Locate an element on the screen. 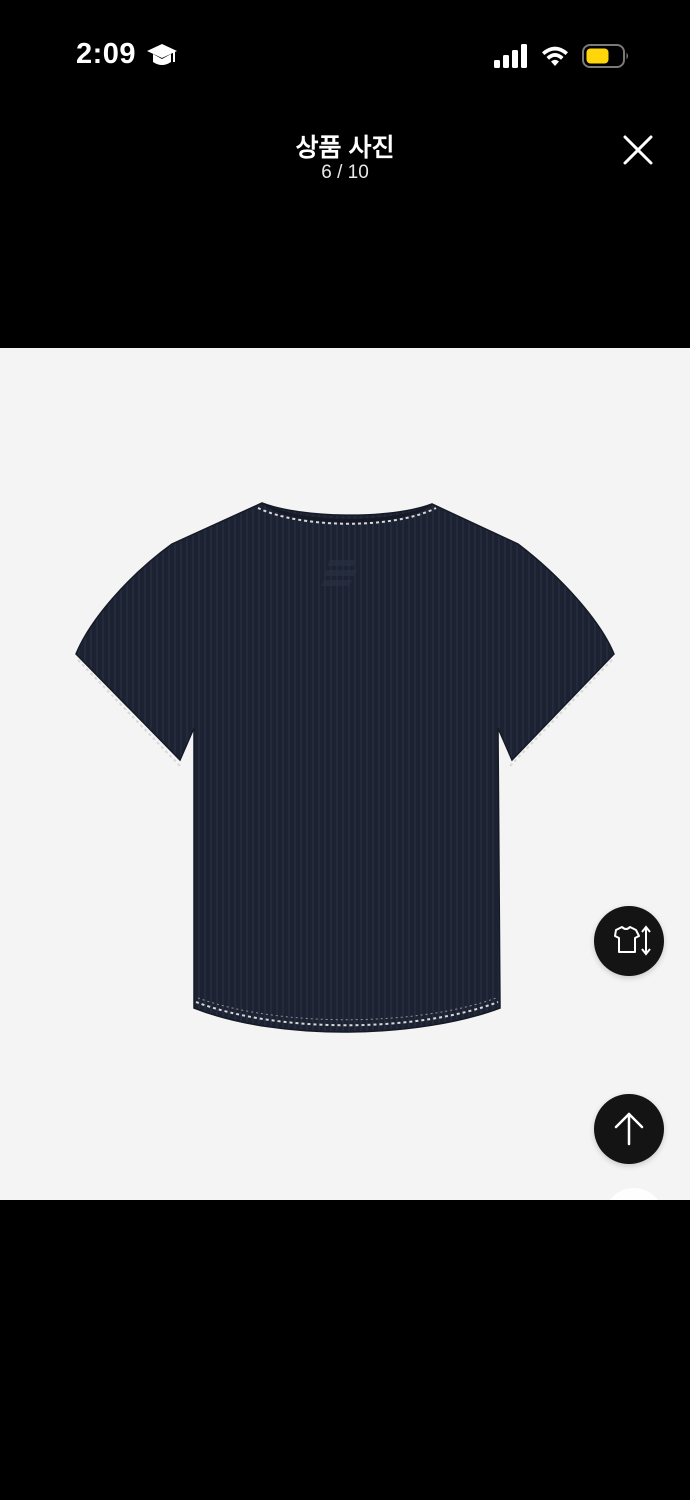  close-icon is located at coordinates (638, 150).